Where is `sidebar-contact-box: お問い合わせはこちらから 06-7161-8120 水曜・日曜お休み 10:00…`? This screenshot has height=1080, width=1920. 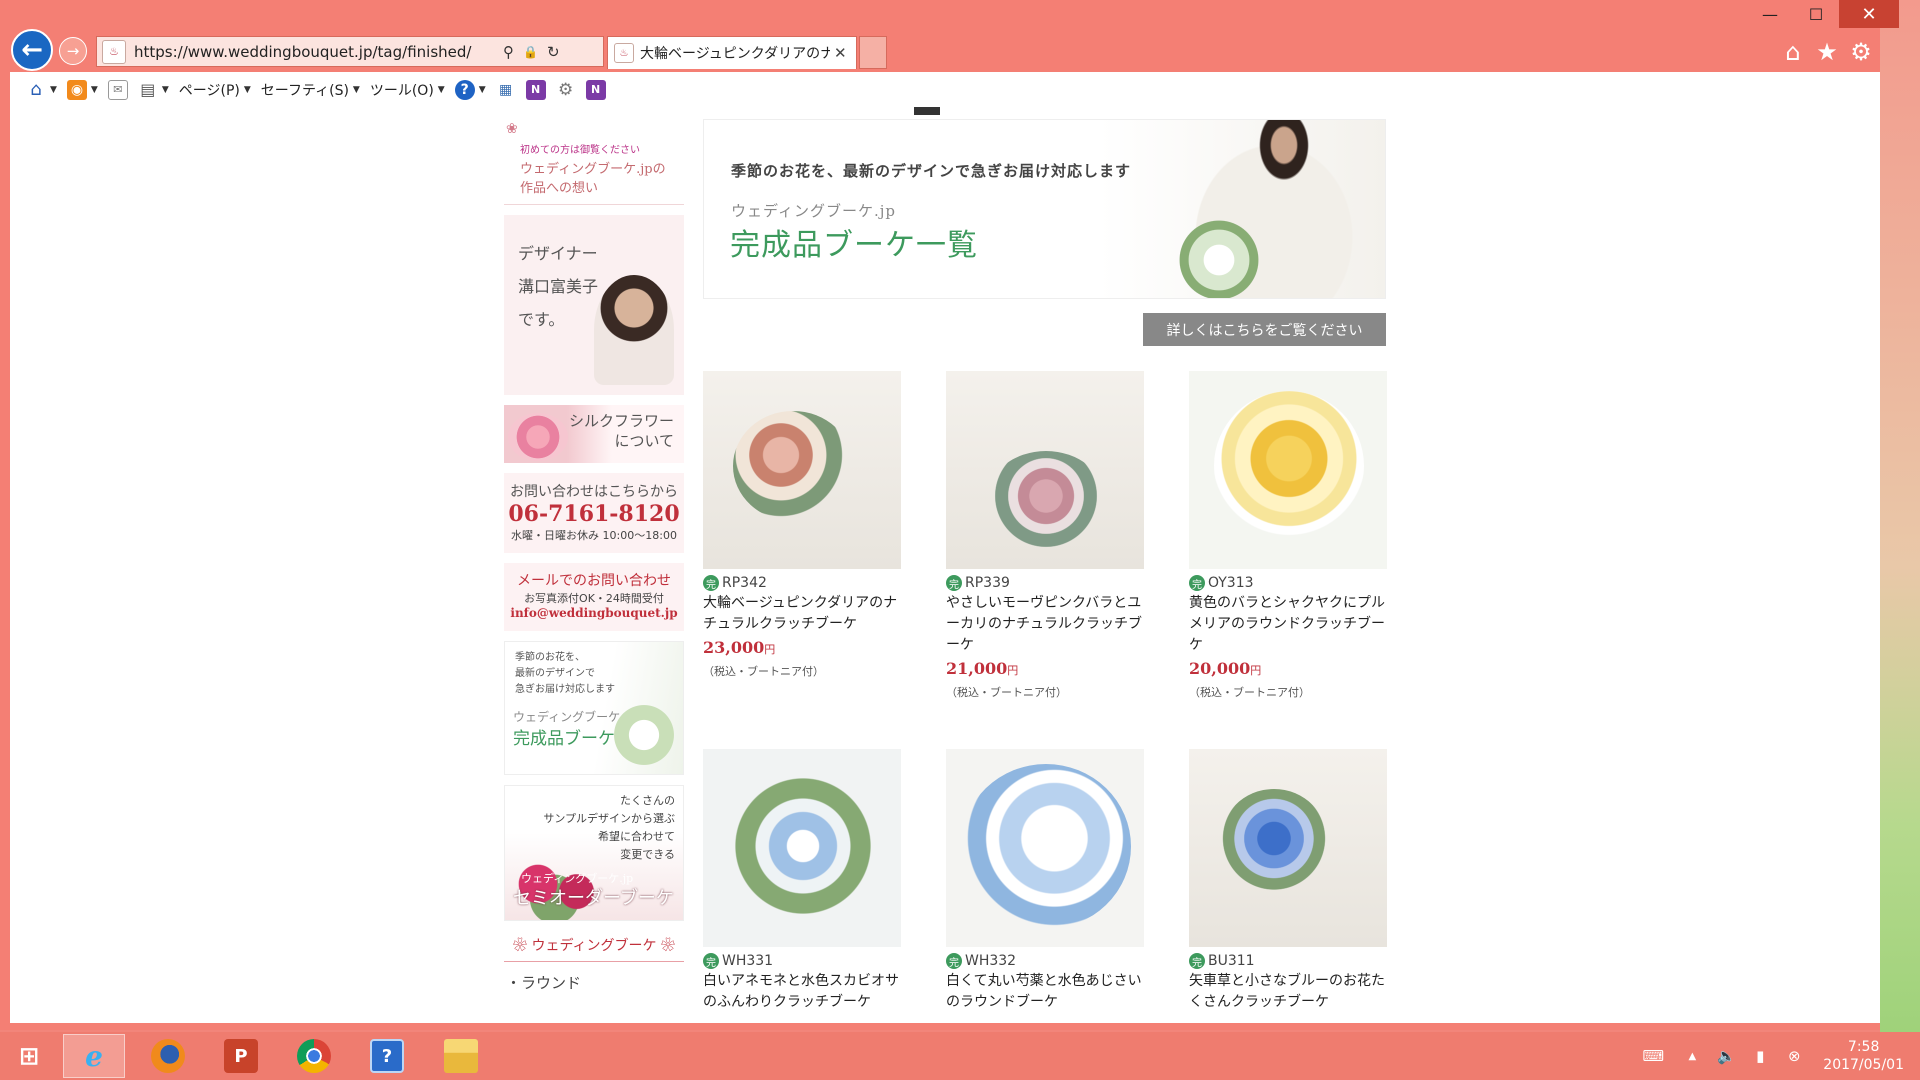
sidebar-contact-box: お問い合わせはこちらから 06-7161-8120 水曜・日曜お休み 10:00… is located at coordinates (594, 513).